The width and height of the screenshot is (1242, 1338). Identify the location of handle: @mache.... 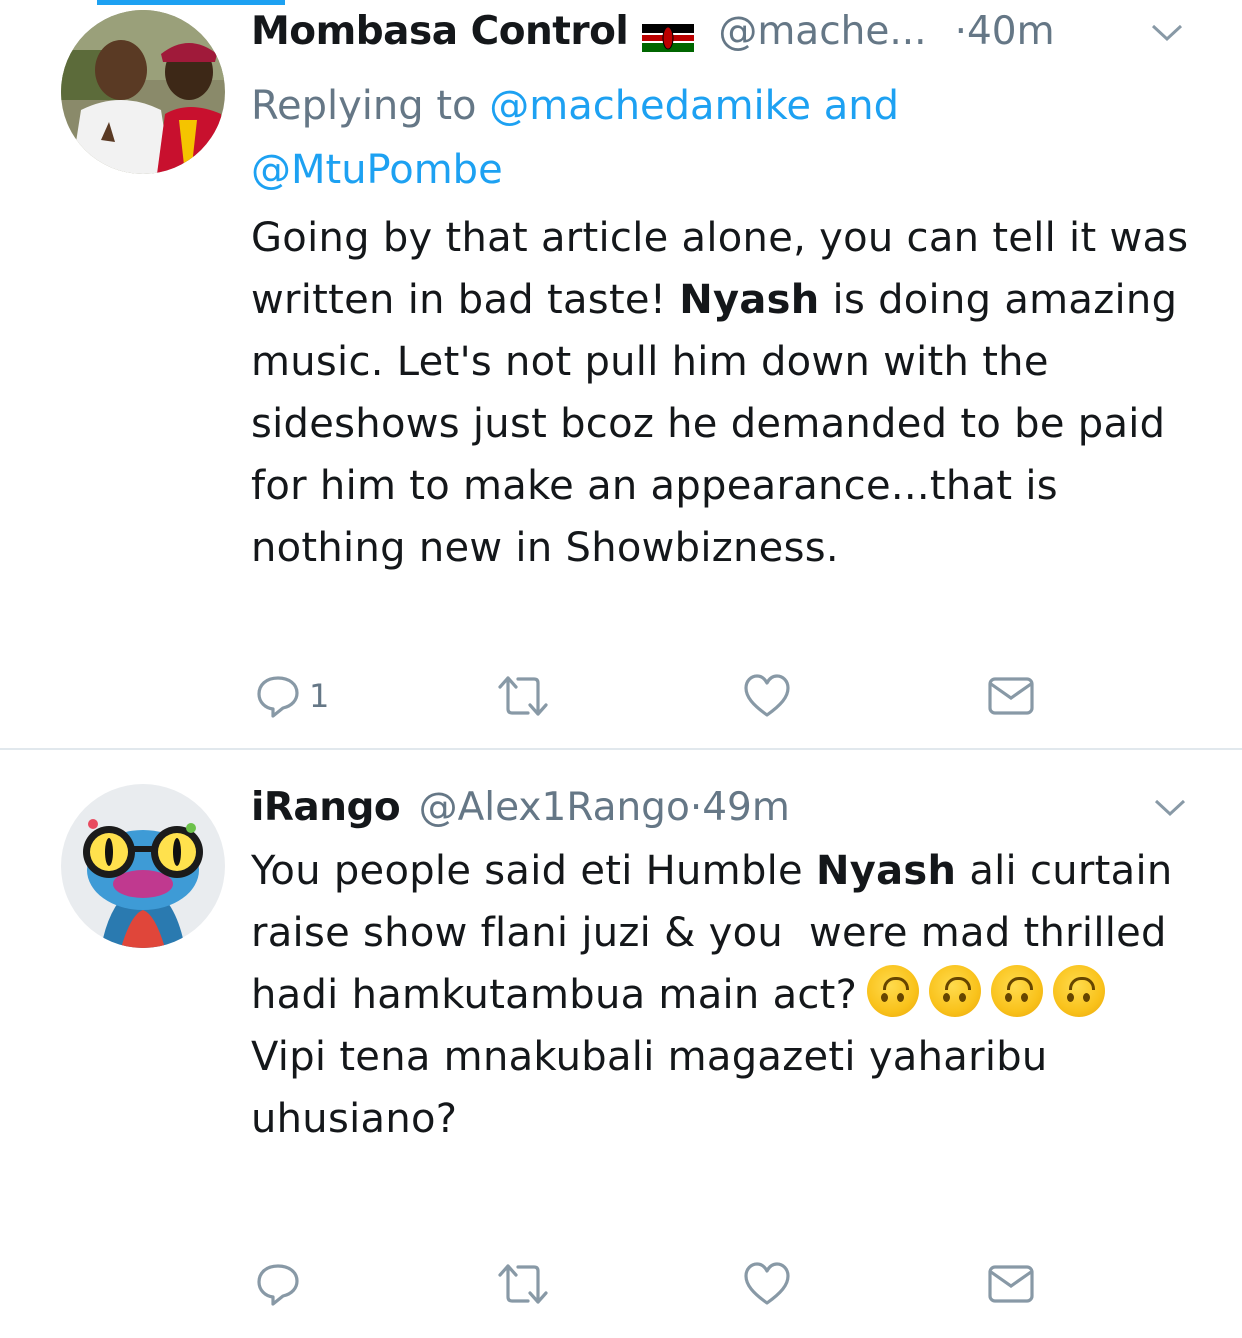
(822, 31).